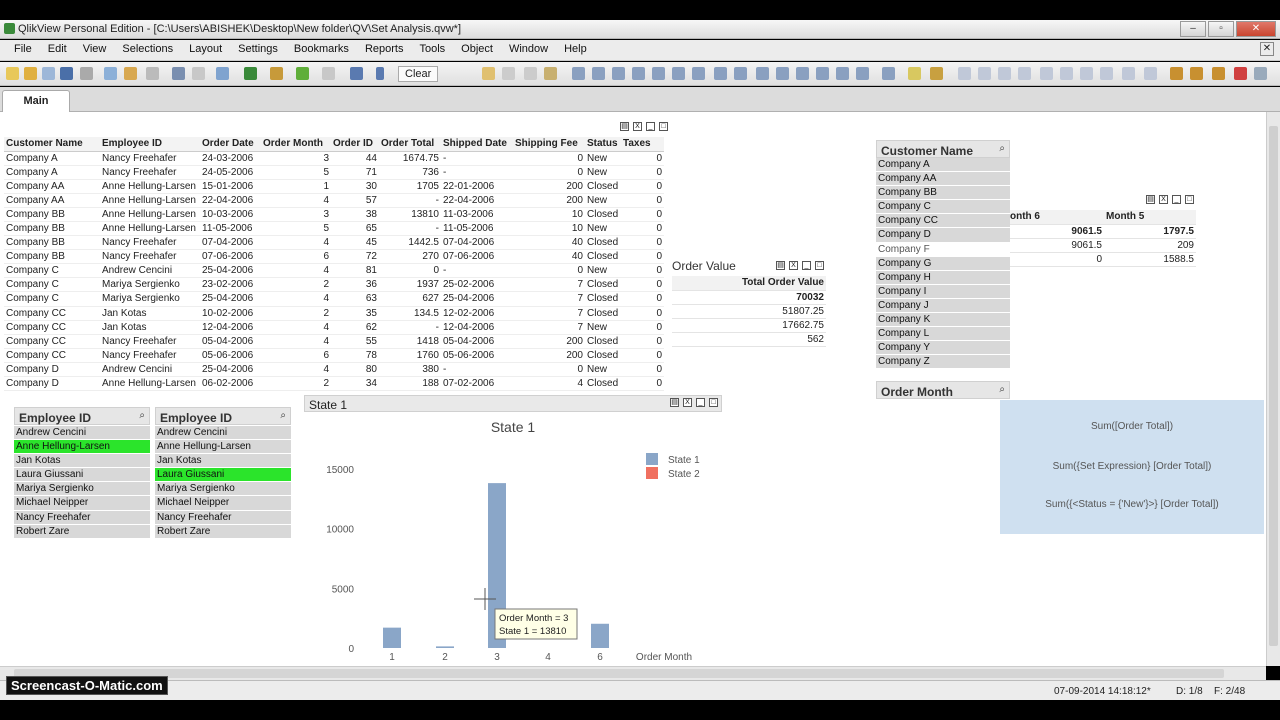  I want to click on list-item: Company J, so click(943, 306).